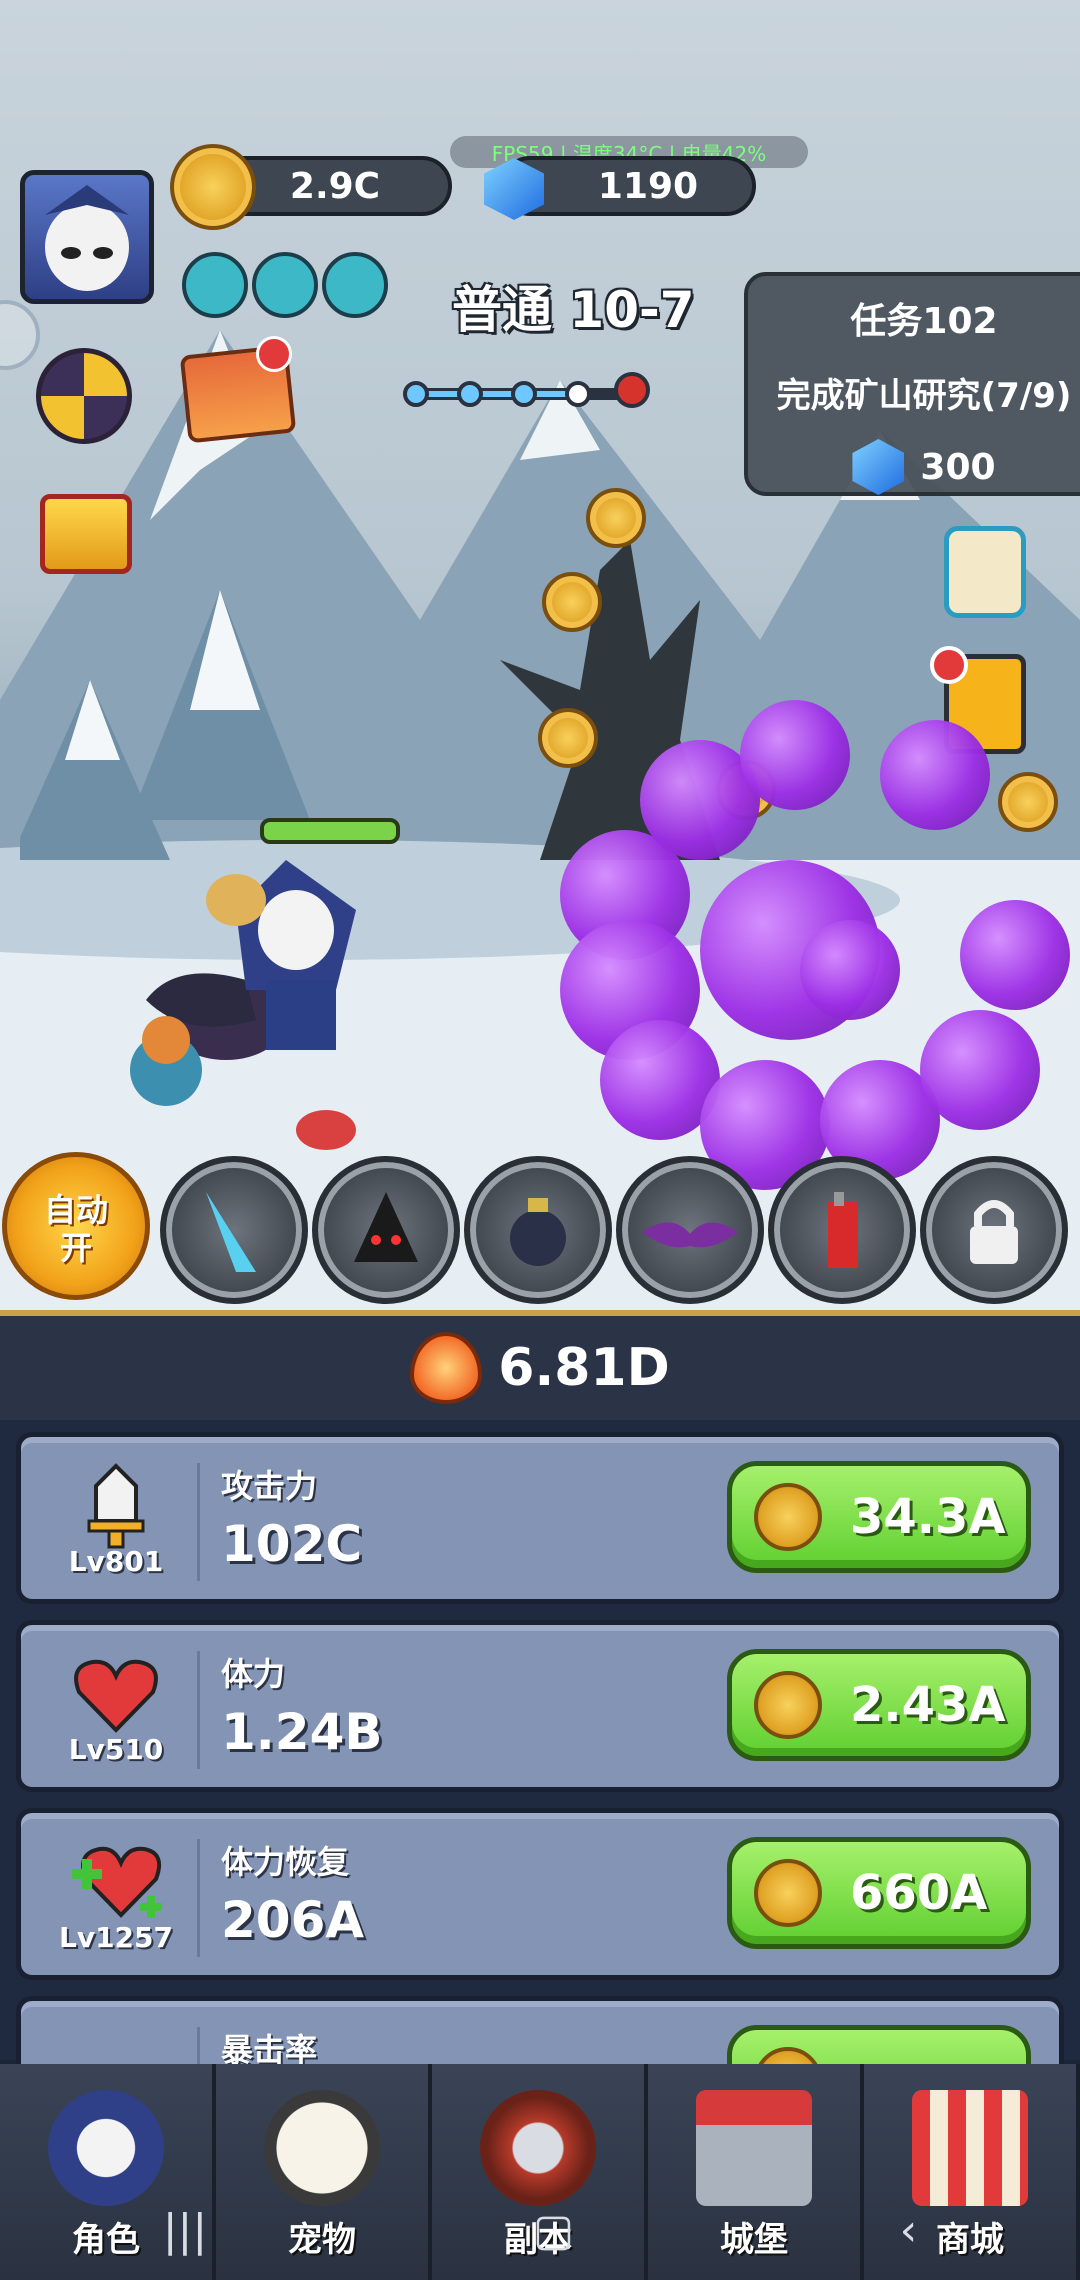 The image size is (1080, 2280). Describe the element at coordinates (116, 1882) in the screenshot. I see `heart-plus-icon` at that location.